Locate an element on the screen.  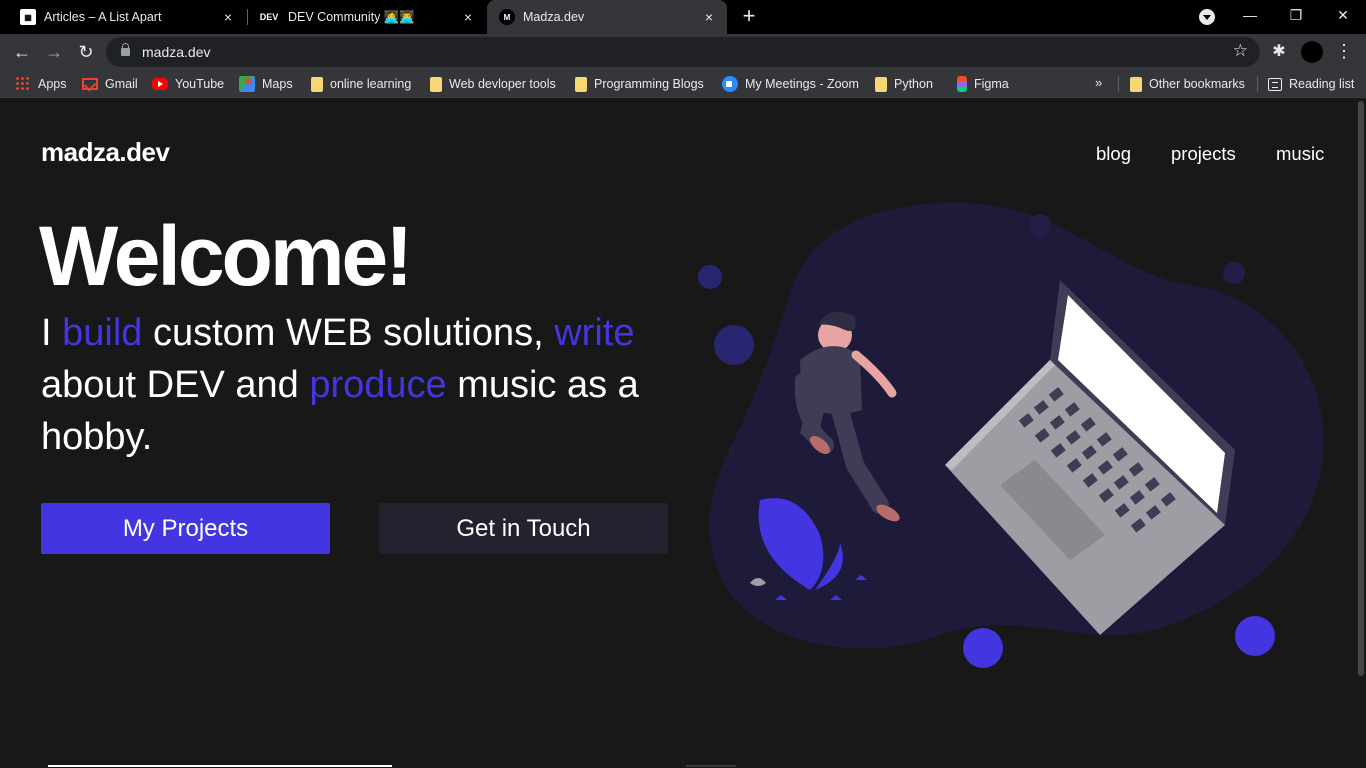
forward-icon: → is located at coordinates (54, 52).